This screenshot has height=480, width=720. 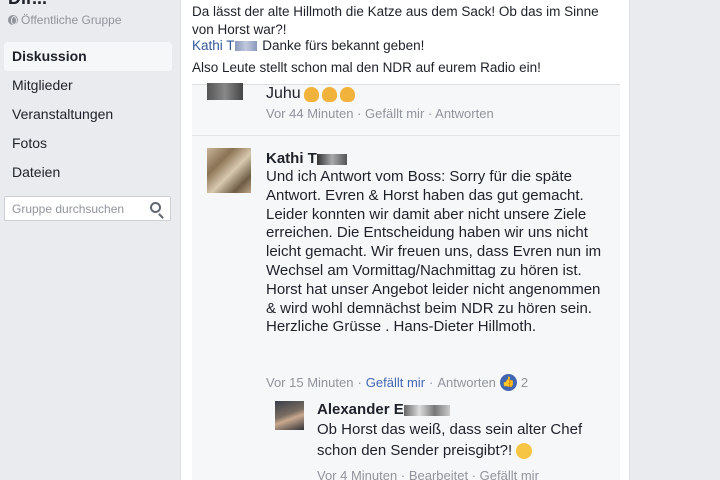 What do you see at coordinates (343, 45) in the screenshot?
I see `mention-suffix: Danke fürs bekannt geben!` at bounding box center [343, 45].